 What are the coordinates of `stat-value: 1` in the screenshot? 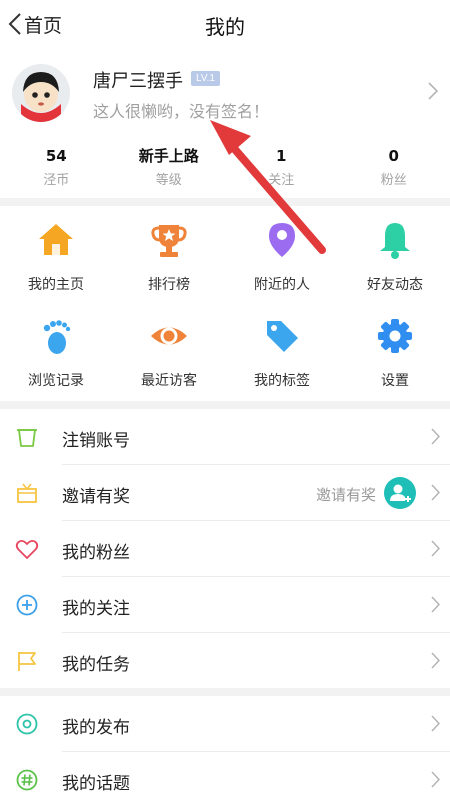 It's located at (281, 156).